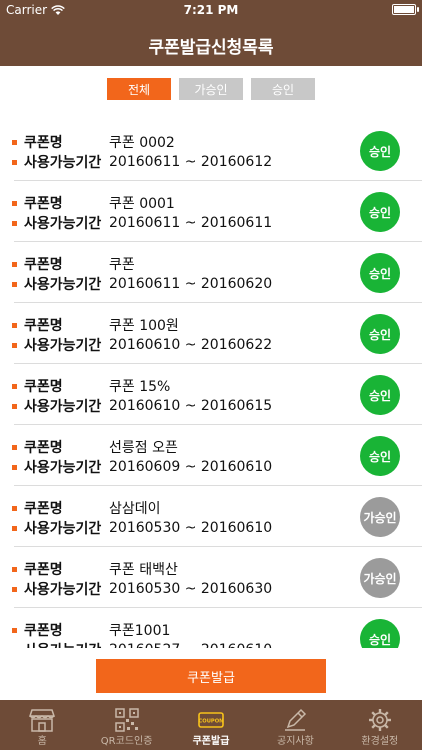  What do you see at coordinates (140, 631) in the screenshot?
I see `coupon-name-value: 쿠폰1001` at bounding box center [140, 631].